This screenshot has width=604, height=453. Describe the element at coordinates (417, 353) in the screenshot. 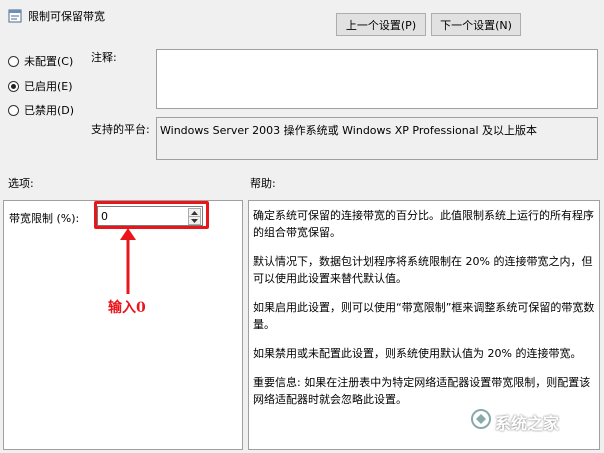

I see `help-paragraph: 如果禁用或未配置此设置，则系统使用默认值为 20% 的连接带宽。` at that location.